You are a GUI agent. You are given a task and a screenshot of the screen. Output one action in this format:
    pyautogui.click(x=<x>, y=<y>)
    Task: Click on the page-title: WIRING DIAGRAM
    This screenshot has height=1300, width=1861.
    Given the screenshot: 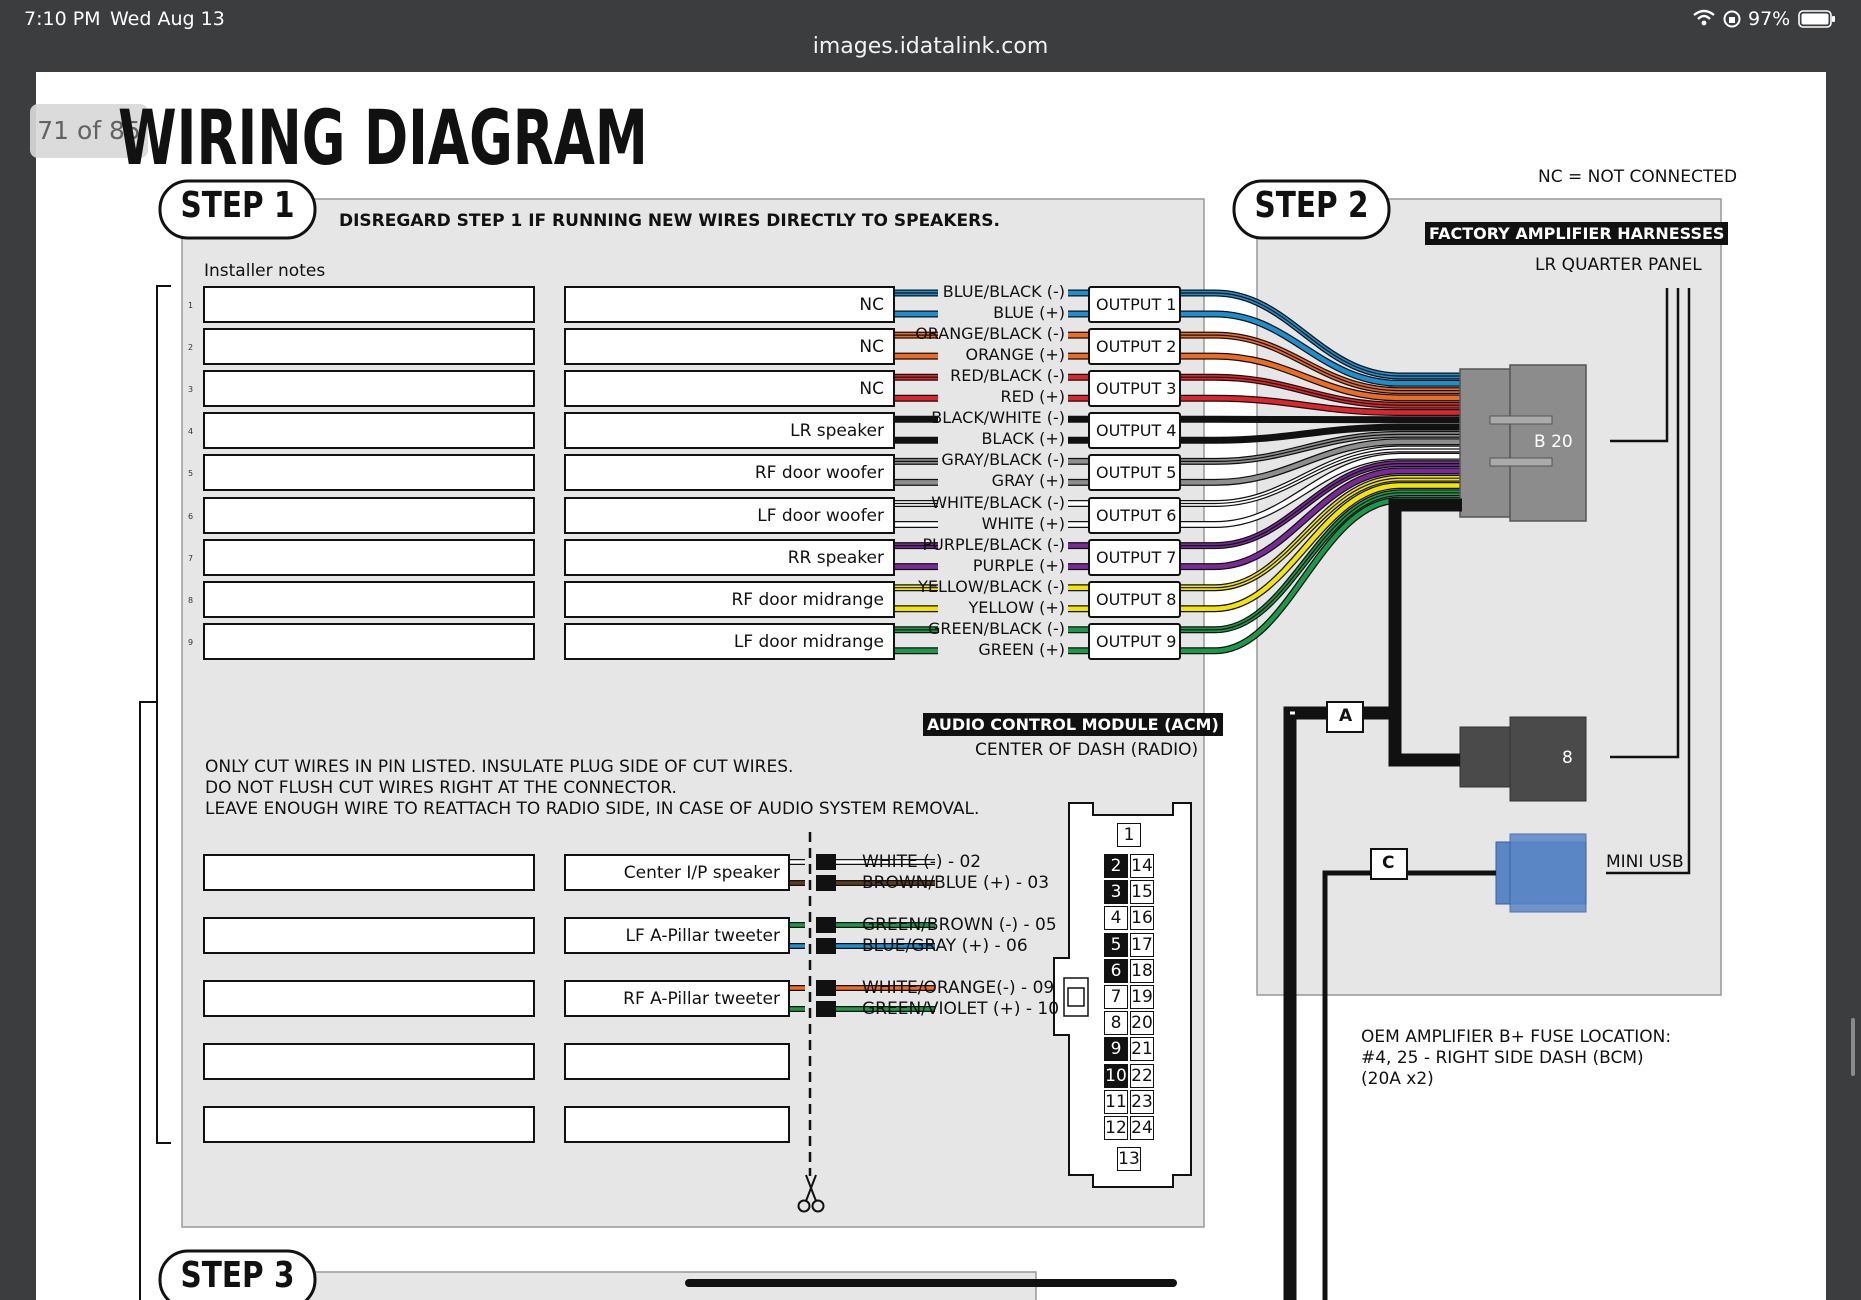 What is the action you would take?
    pyautogui.click(x=383, y=137)
    